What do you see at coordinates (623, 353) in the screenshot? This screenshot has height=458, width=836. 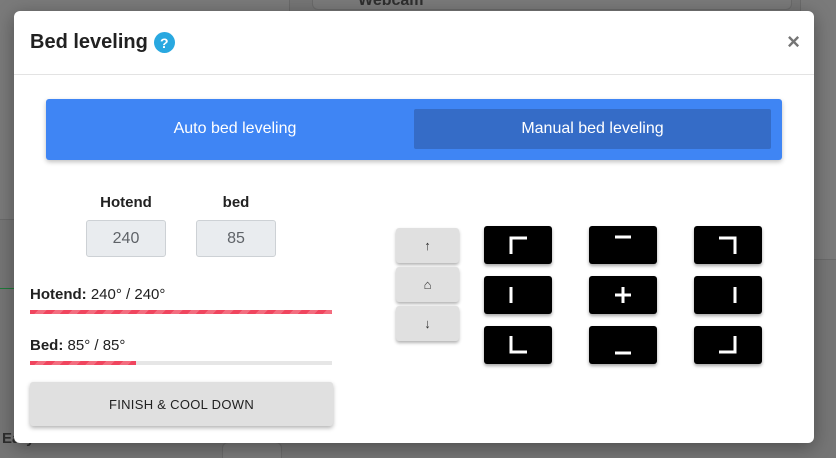 I see `bottom-edge-icon` at bounding box center [623, 353].